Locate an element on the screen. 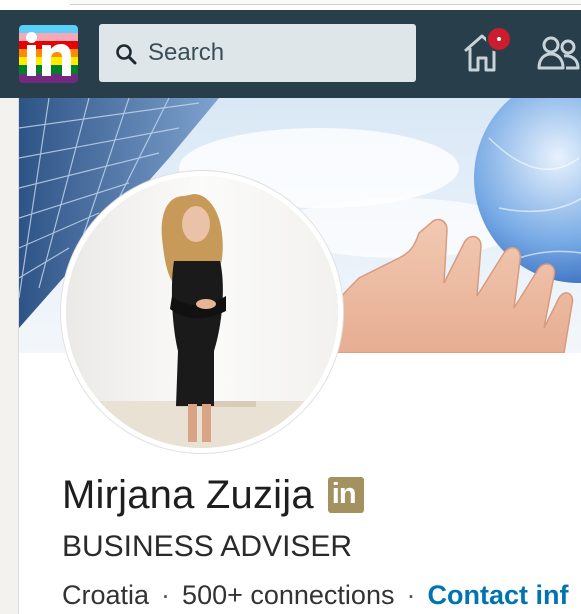  search-input: Search is located at coordinates (257, 53).